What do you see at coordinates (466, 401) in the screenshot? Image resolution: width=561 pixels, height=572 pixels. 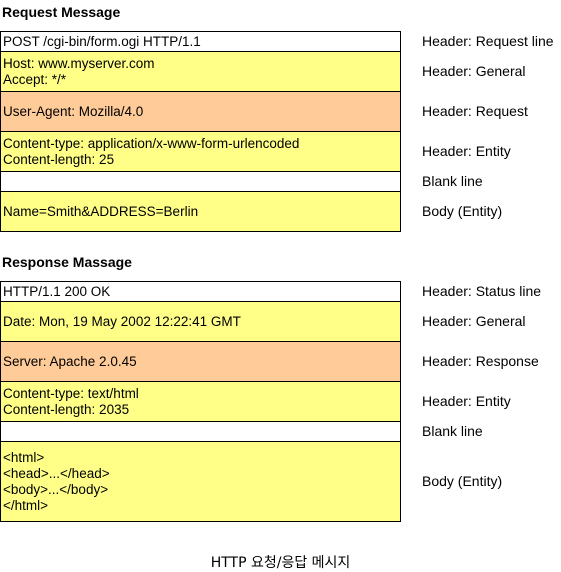 I see `response-row-label: Header: Entity` at bounding box center [466, 401].